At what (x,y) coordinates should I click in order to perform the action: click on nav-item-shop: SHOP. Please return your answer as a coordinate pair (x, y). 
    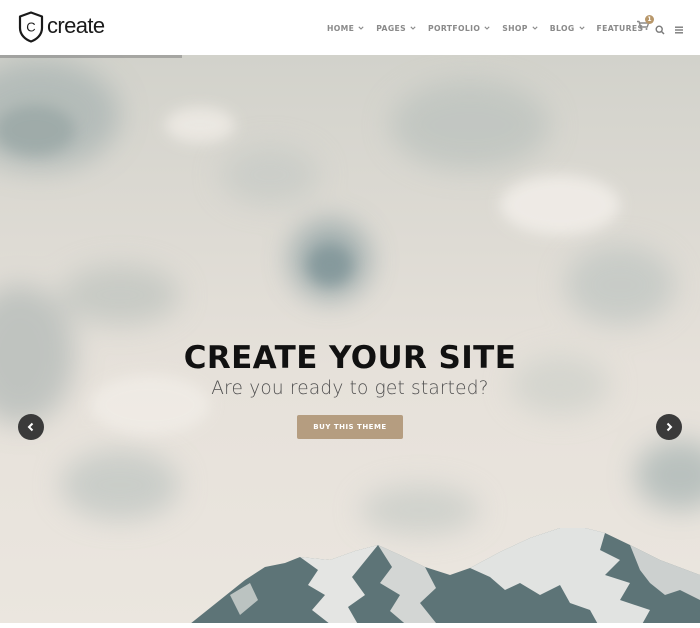
    Looking at the image, I should click on (520, 28).